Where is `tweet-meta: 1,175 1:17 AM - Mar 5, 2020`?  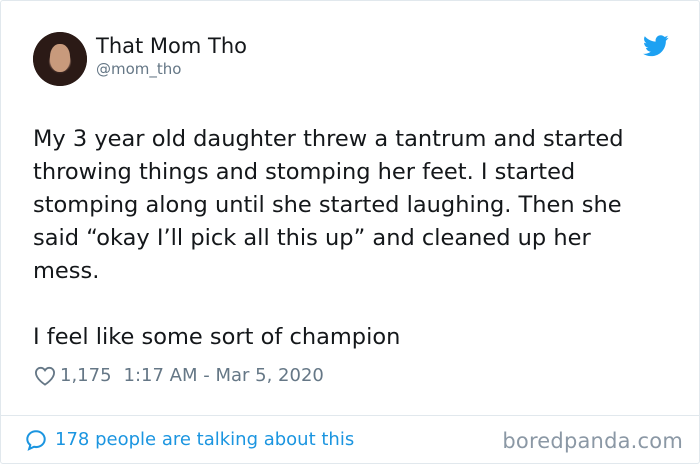
tweet-meta: 1,175 1:17 AM - Mar 5, 2020 is located at coordinates (179, 376).